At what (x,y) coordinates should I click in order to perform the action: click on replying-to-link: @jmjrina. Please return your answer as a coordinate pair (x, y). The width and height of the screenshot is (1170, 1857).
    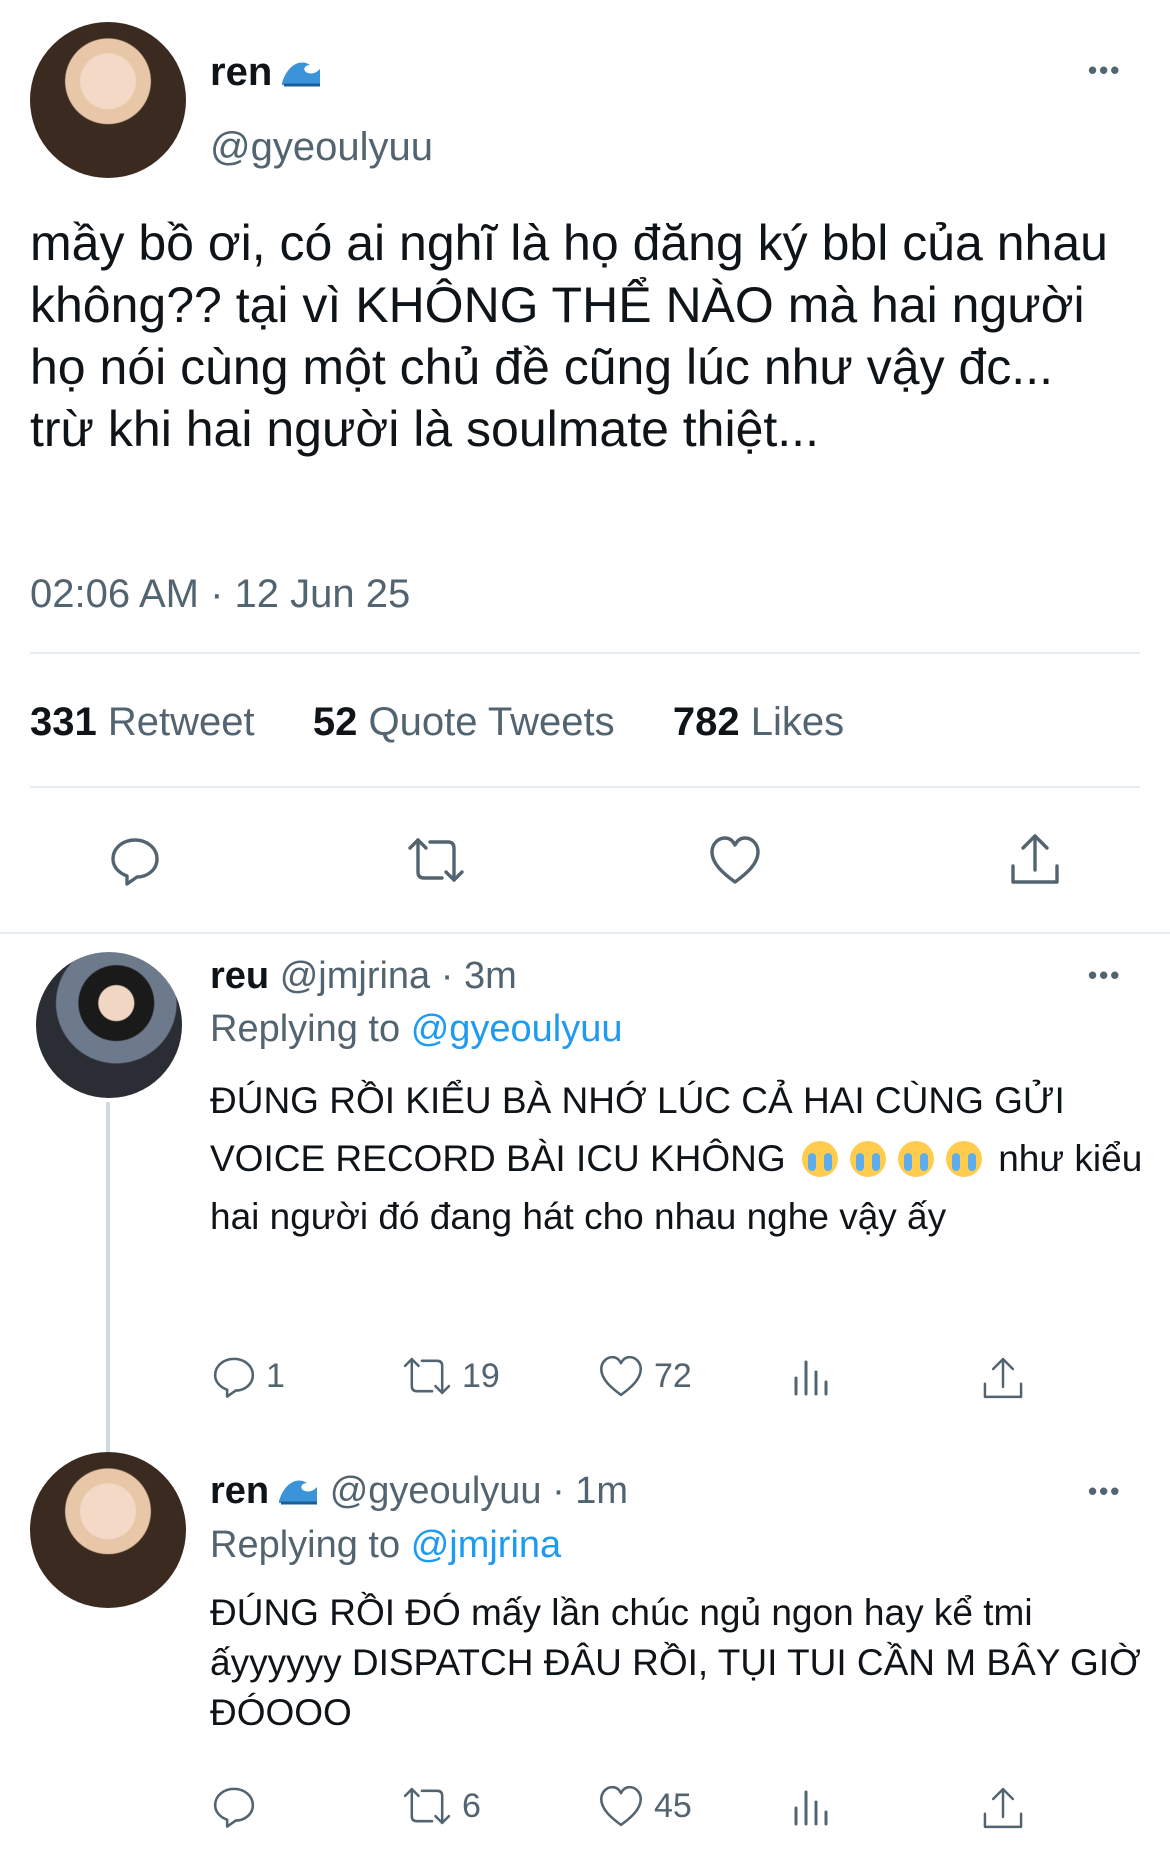
    Looking at the image, I should click on (486, 1545).